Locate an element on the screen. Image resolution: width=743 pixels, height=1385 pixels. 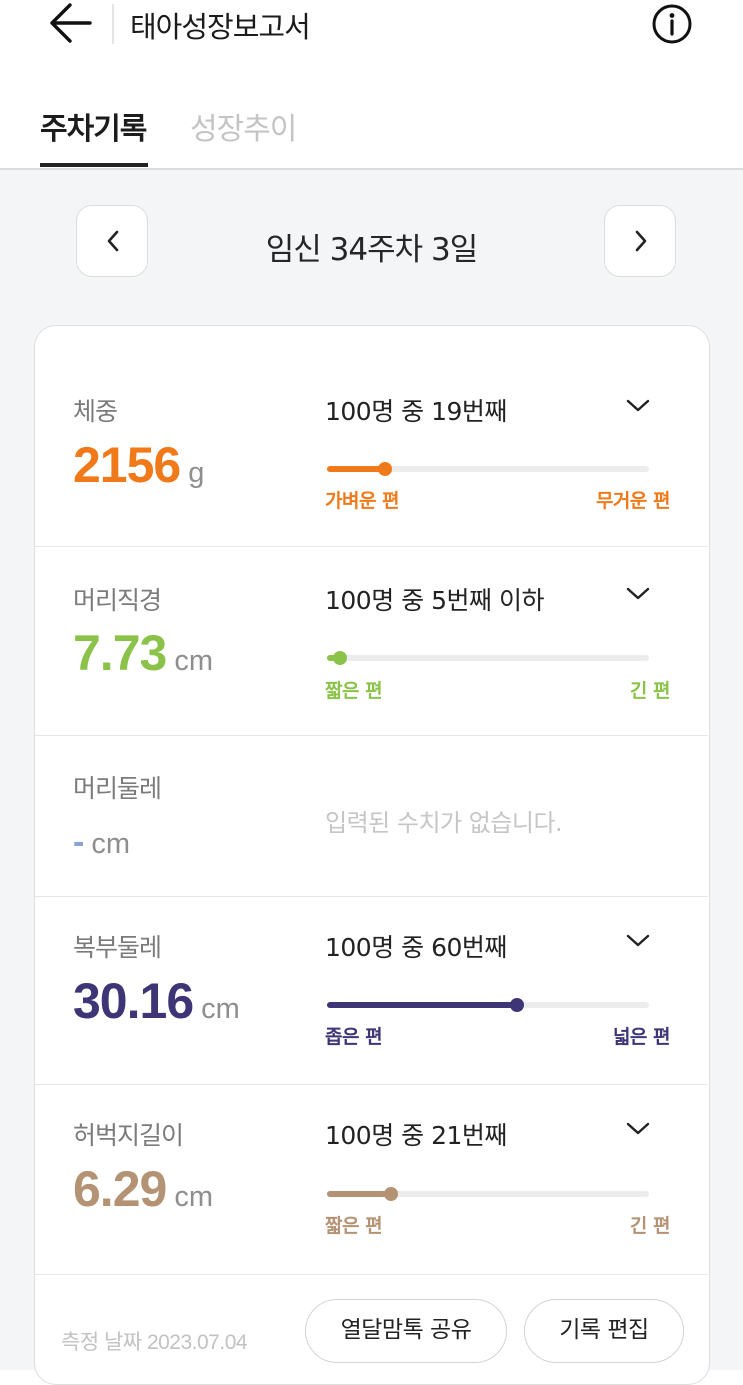
metric-row-head-diameter: 머리직경 7.73 cm 100명 중 5번째 이하 짧은 편 긴 편 is located at coordinates (371, 641).